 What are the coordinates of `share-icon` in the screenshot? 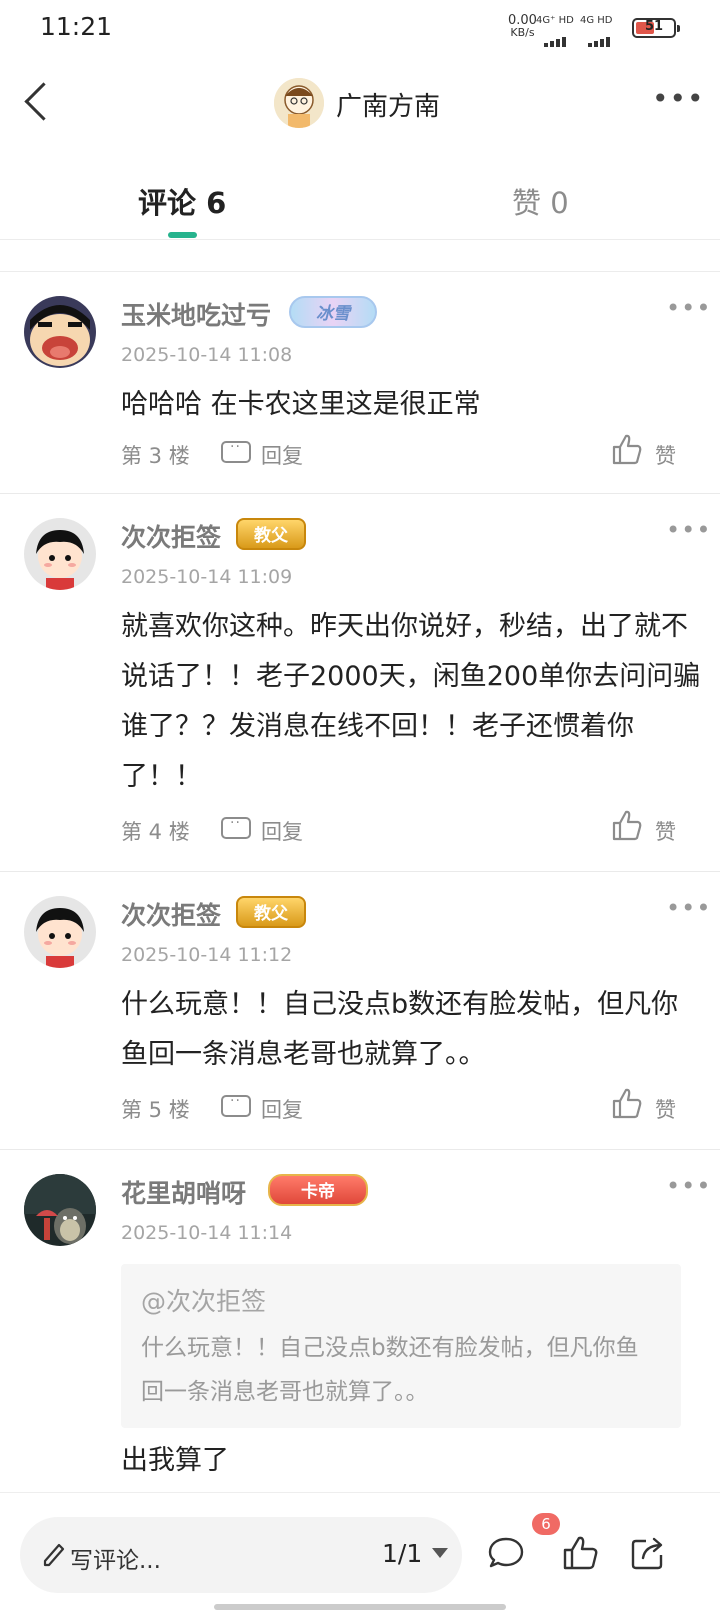 It's located at (648, 1553).